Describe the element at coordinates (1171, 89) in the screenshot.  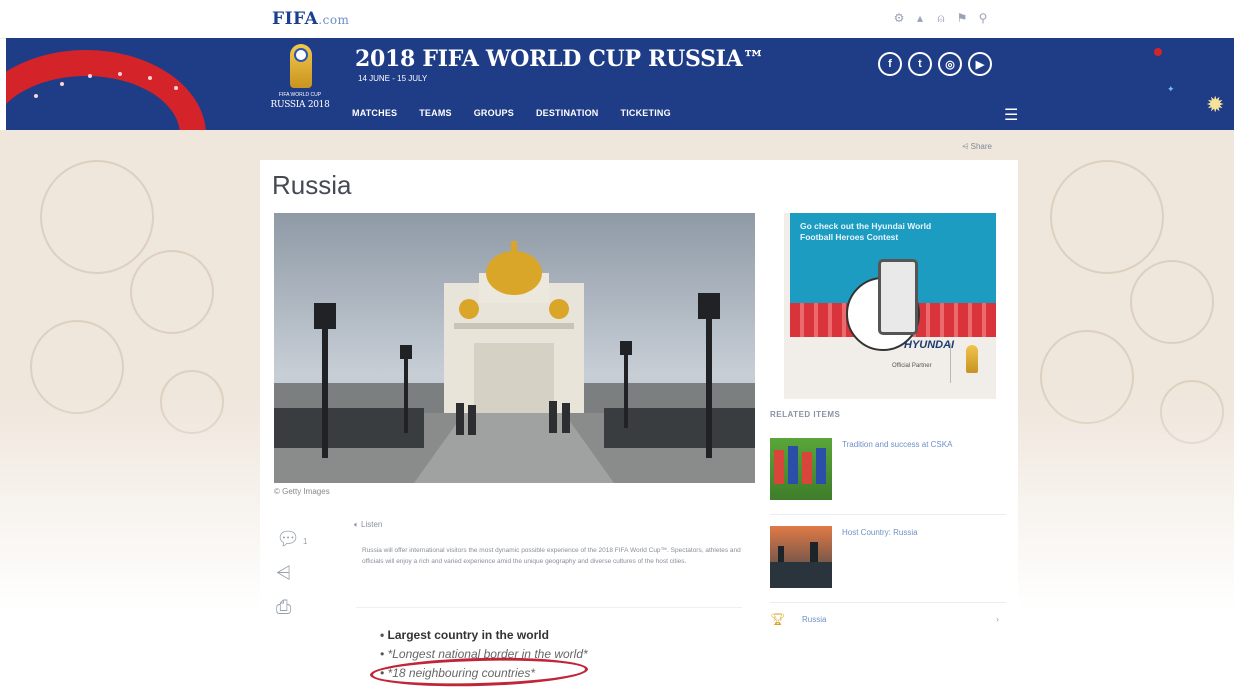
I see `decorative-star-icon: ✦` at that location.